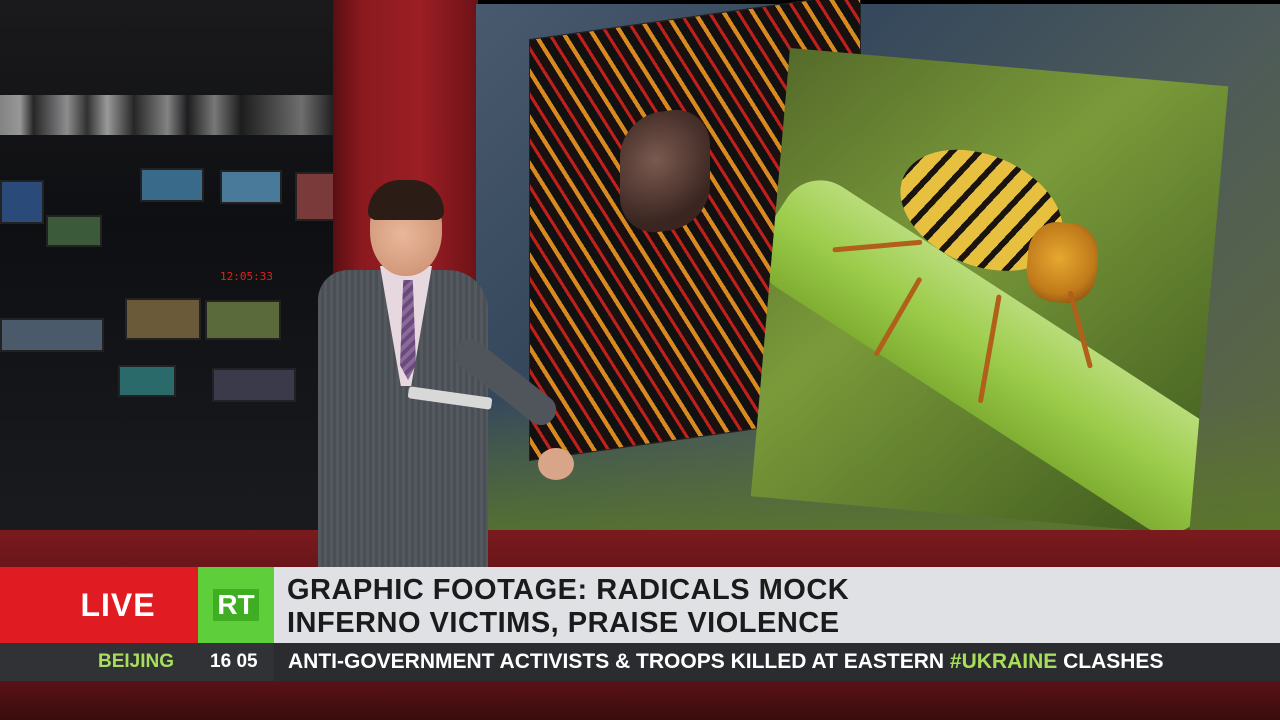 The width and height of the screenshot is (1280, 720). I want to click on rt-logo-text: RT, so click(236, 605).